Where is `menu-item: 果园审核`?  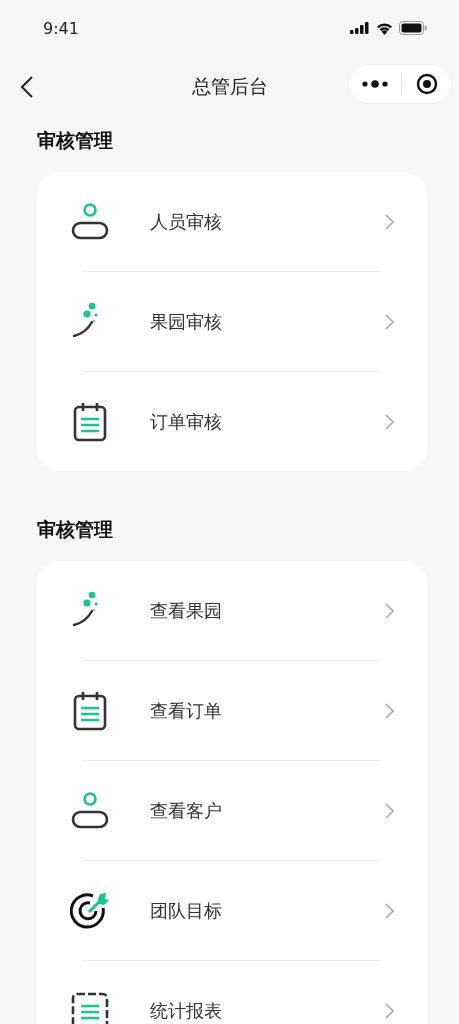 menu-item: 果园审核 is located at coordinates (232, 321).